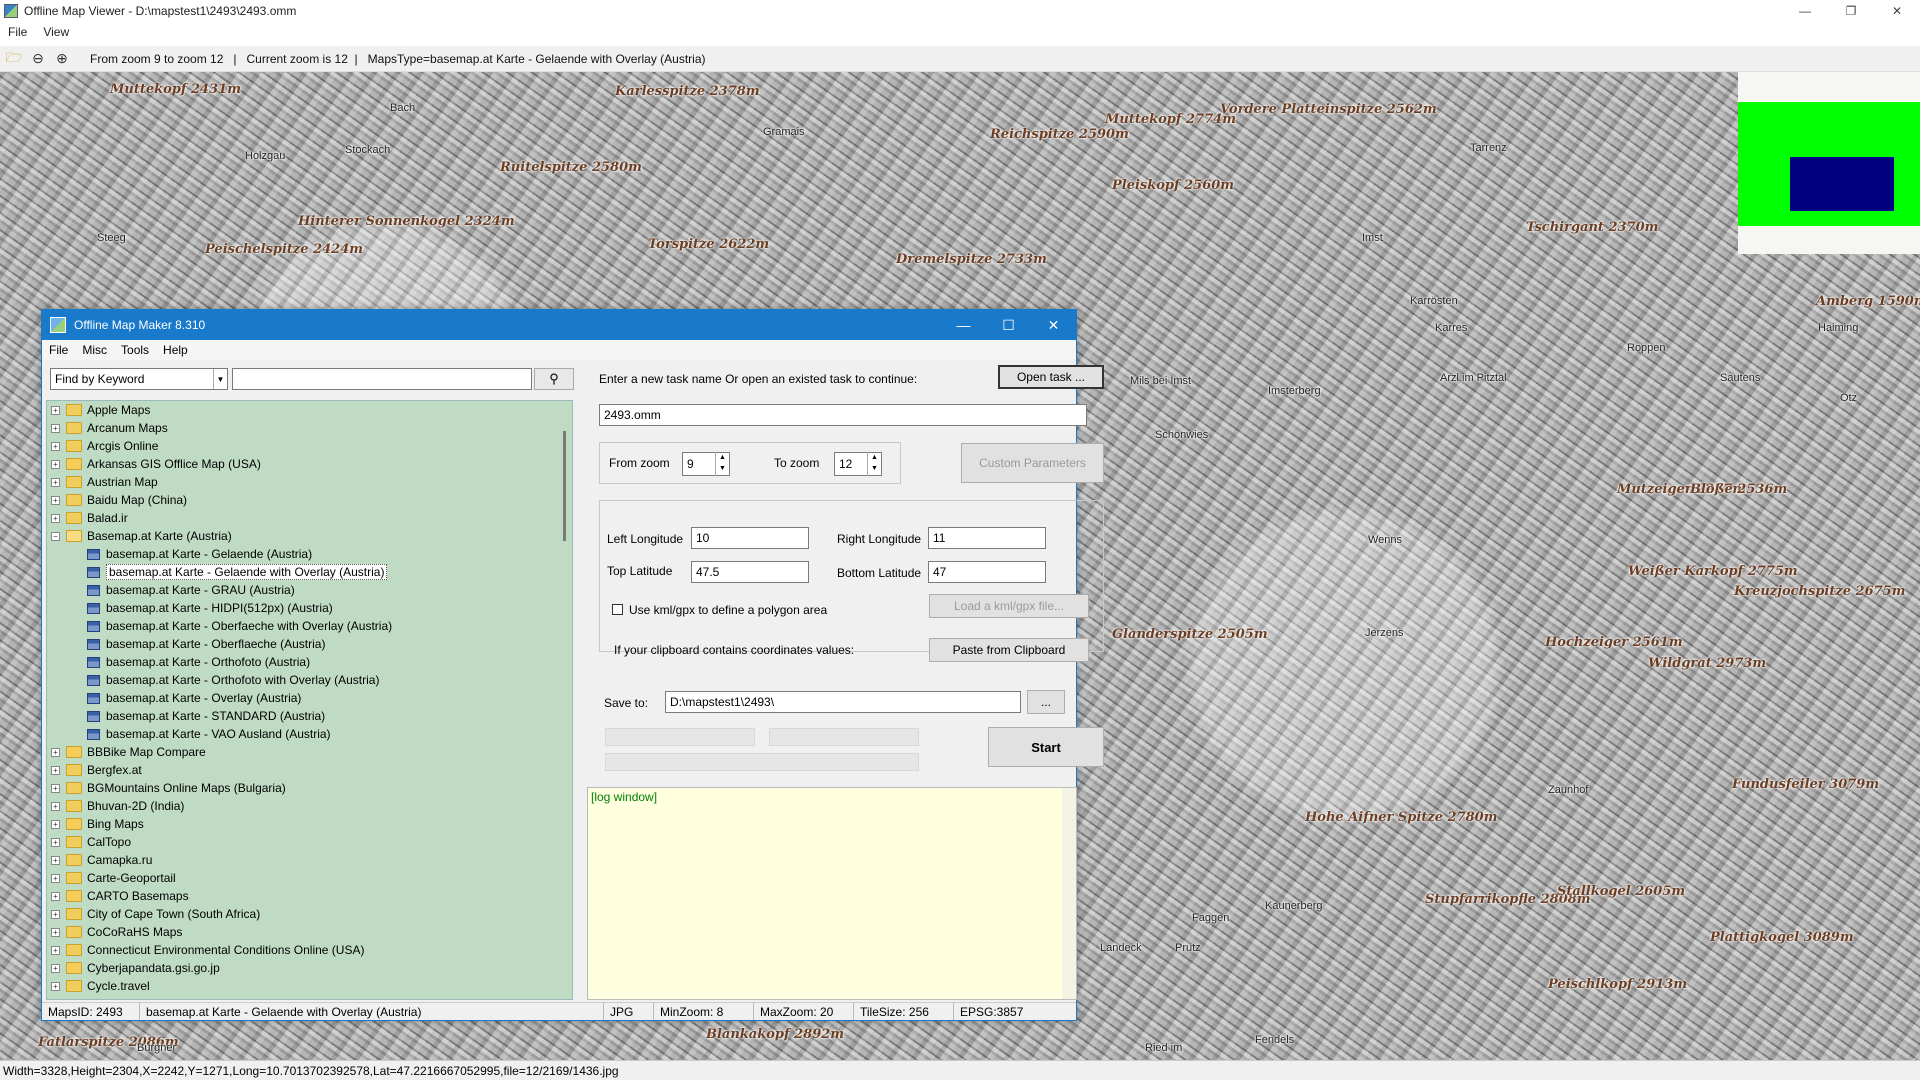  What do you see at coordinates (987, 572) in the screenshot?
I see `bottom-lat-field: 47` at bounding box center [987, 572].